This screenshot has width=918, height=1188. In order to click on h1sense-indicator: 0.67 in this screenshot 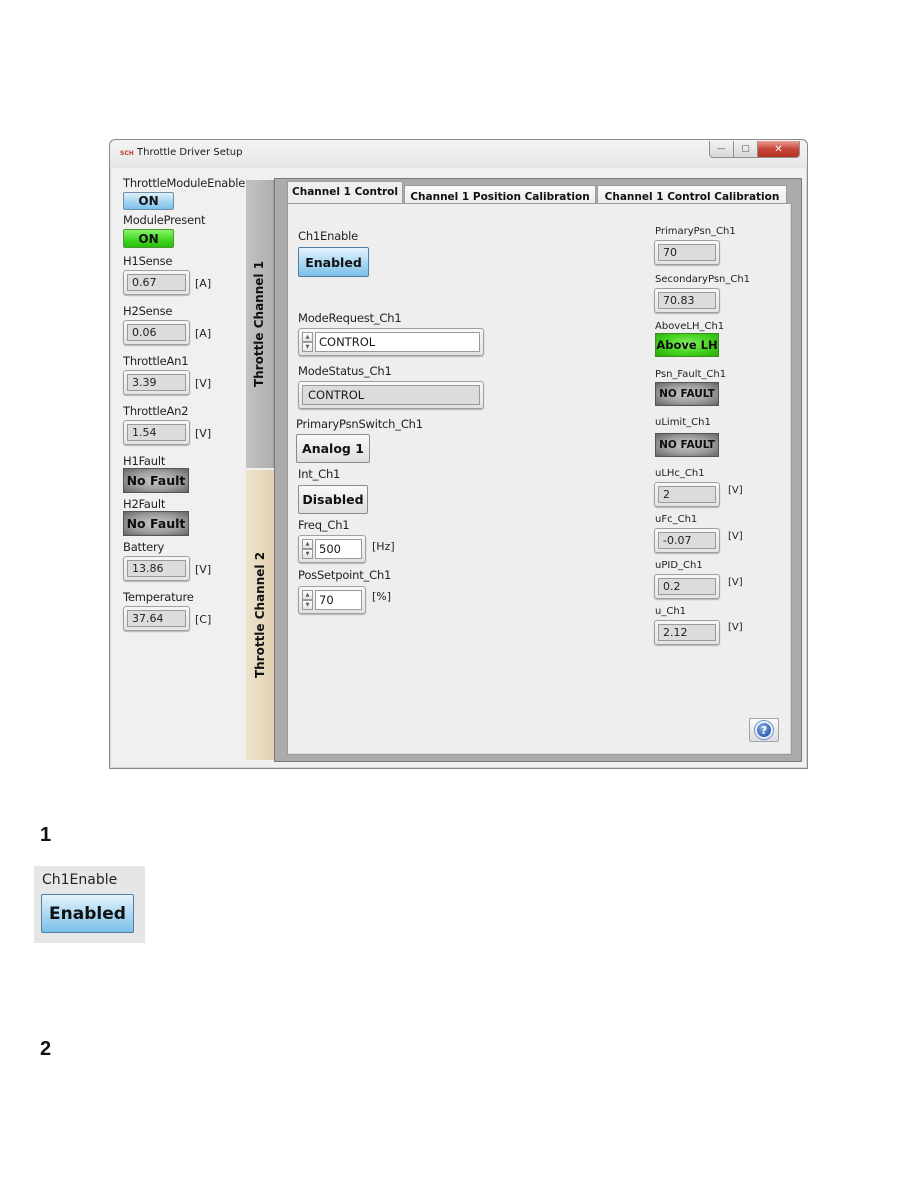, I will do `click(156, 282)`.